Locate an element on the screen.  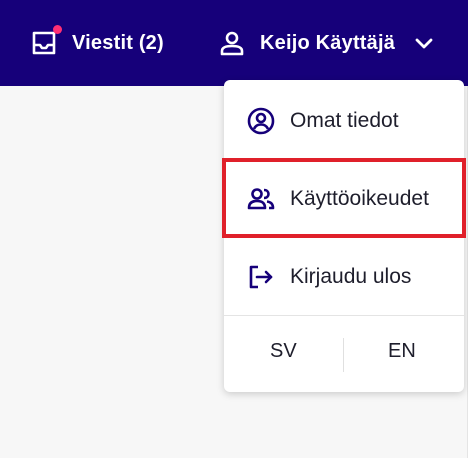
messages-button: Viestit (2) is located at coordinates (97, 43).